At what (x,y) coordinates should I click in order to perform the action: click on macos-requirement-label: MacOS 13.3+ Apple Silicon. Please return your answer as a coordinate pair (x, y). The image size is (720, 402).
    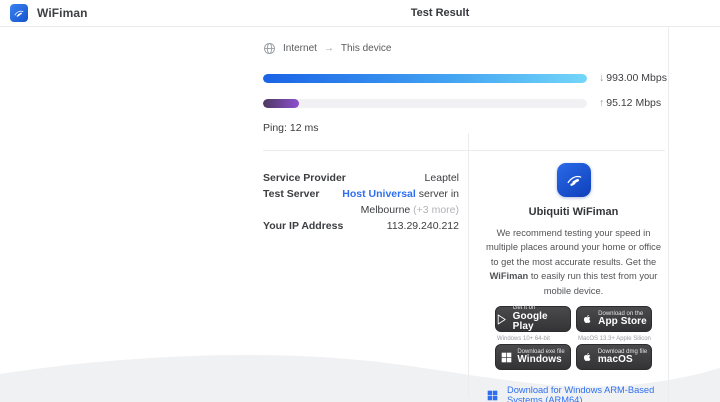
    Looking at the image, I should click on (614, 339).